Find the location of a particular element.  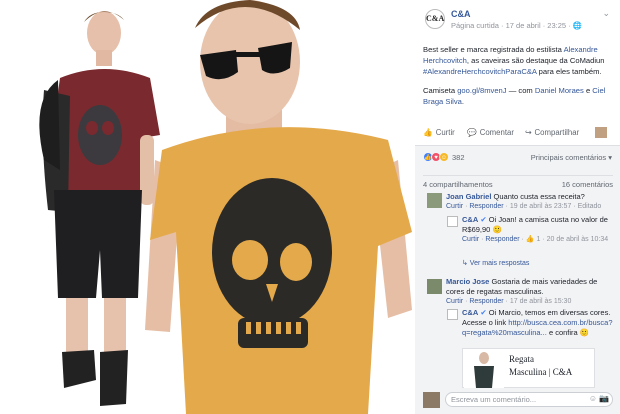

comment-icon: 💬 is located at coordinates (472, 132).